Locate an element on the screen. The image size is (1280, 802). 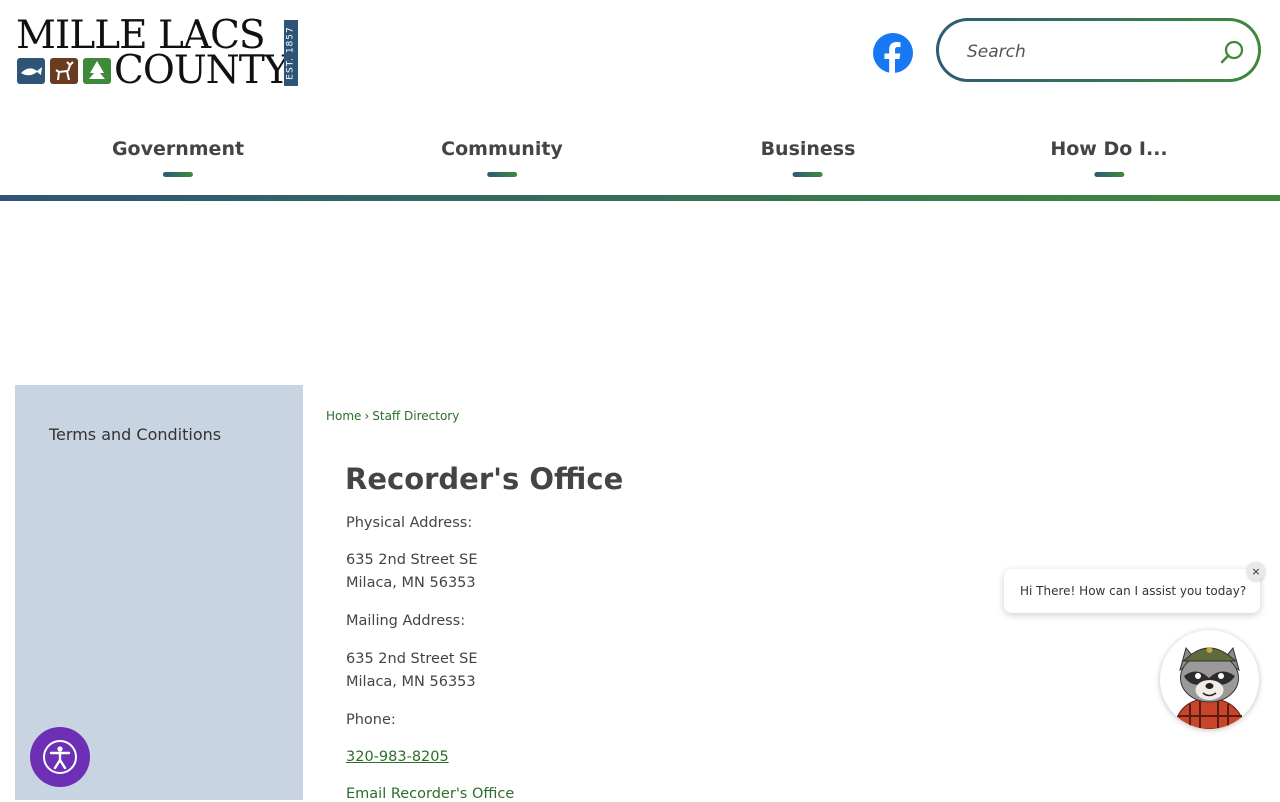
nav-community: Community is located at coordinates (502, 157).